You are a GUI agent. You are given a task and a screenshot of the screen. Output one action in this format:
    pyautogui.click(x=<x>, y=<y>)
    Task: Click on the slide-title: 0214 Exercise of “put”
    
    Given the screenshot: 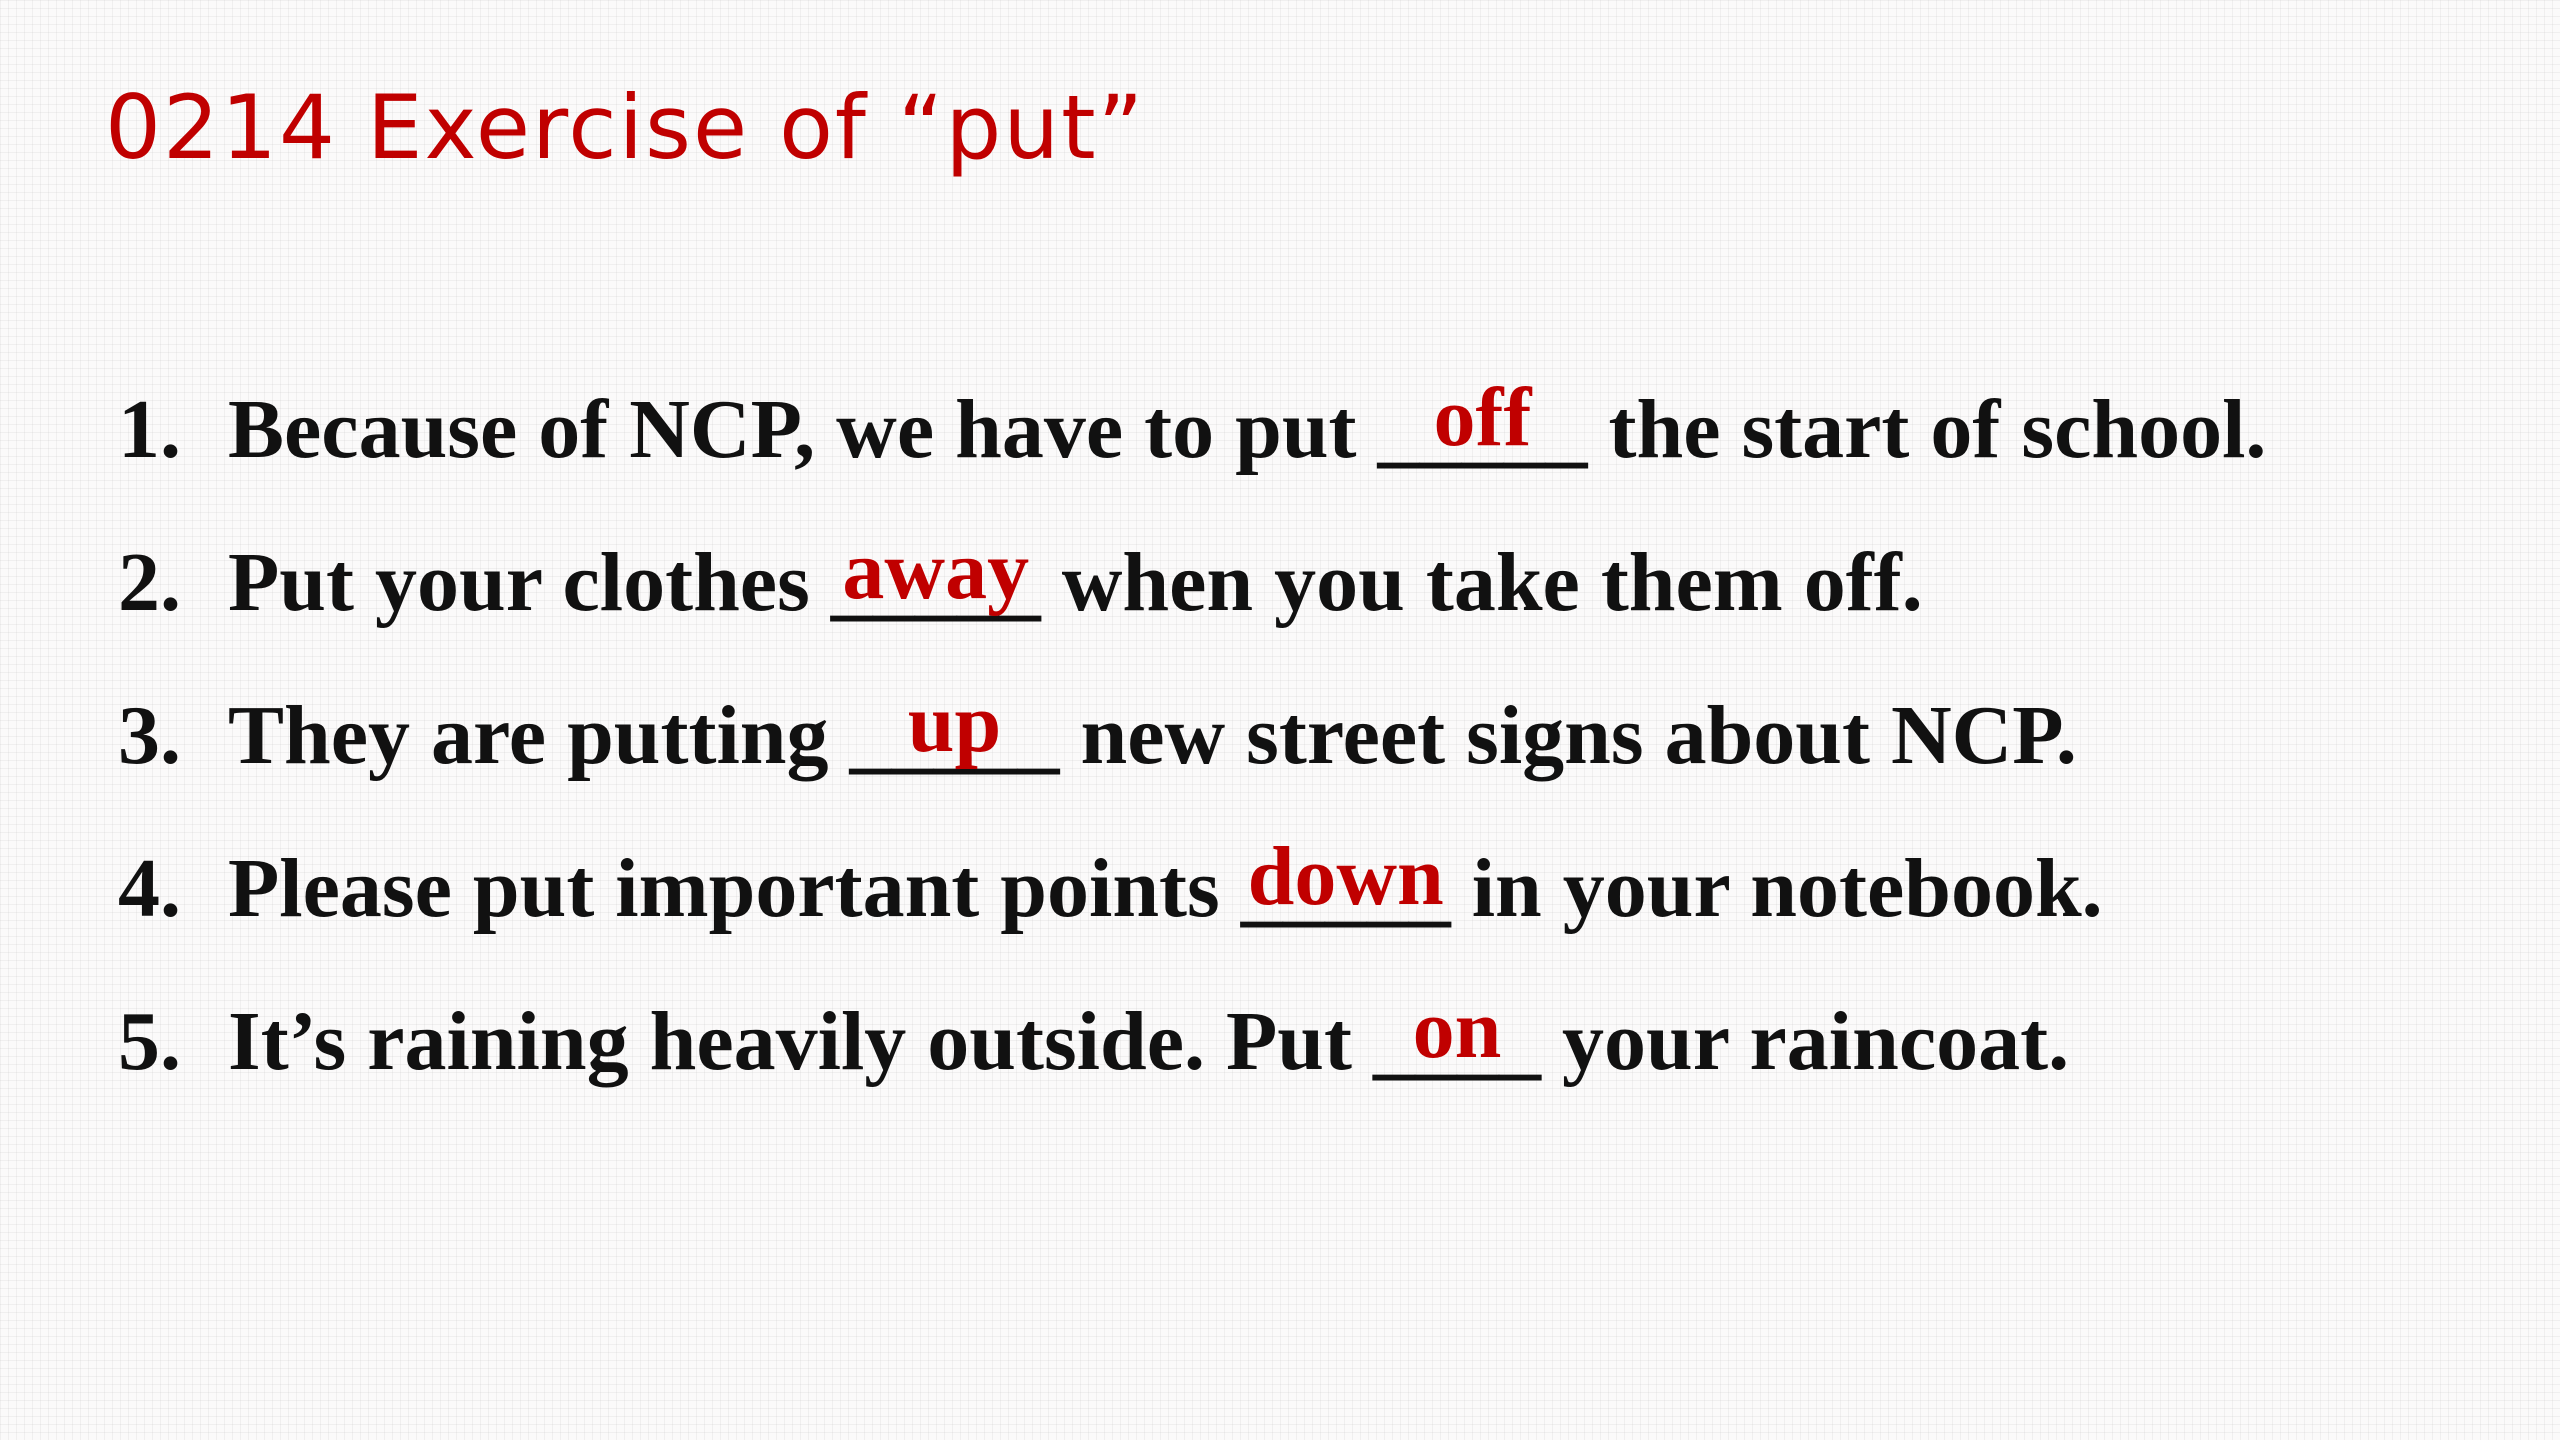 What is the action you would take?
    pyautogui.click(x=625, y=127)
    